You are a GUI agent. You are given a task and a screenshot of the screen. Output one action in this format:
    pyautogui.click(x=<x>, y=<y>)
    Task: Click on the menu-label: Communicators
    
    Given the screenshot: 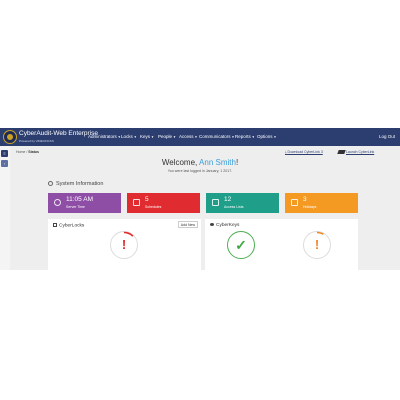 What is the action you would take?
    pyautogui.click(x=215, y=136)
    